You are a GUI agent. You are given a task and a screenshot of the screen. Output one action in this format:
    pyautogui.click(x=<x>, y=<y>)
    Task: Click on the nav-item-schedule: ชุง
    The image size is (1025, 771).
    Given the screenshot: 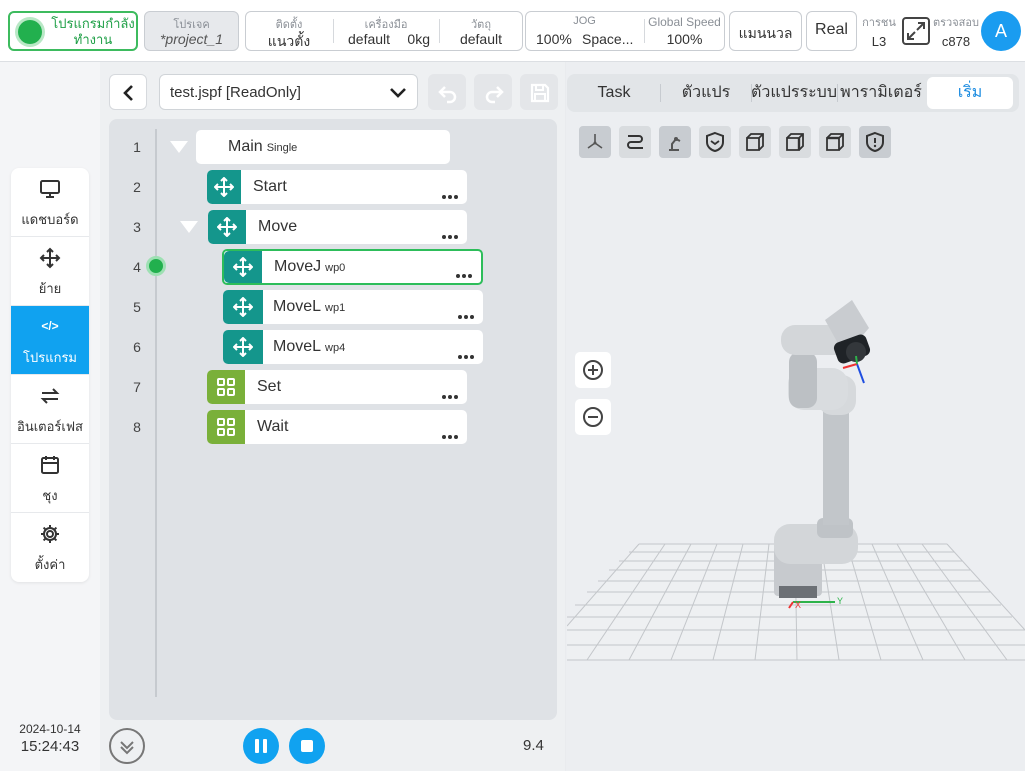 What is the action you would take?
    pyautogui.click(x=50, y=478)
    